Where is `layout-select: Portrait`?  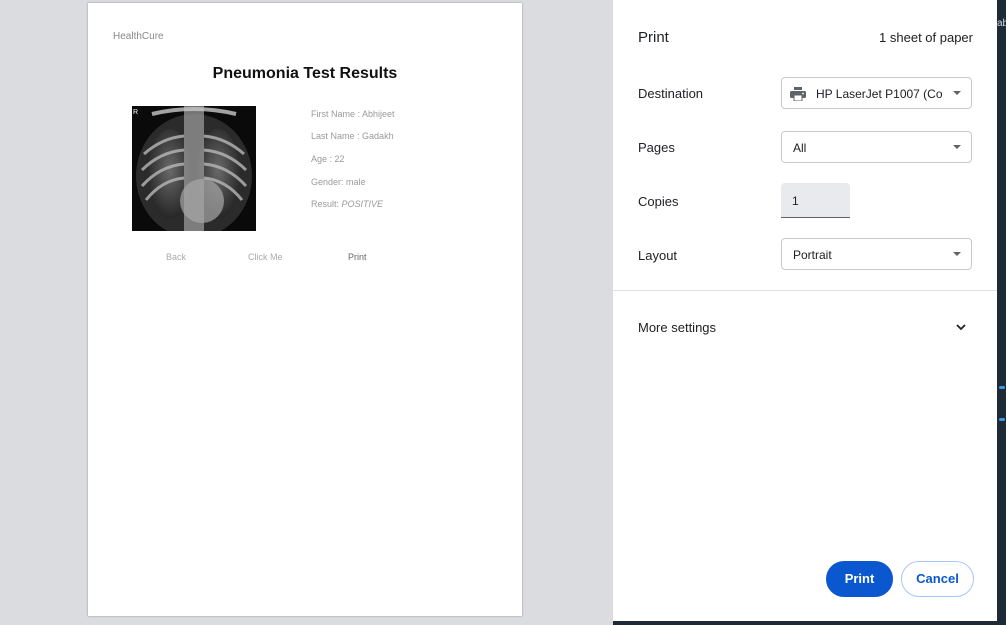 layout-select: Portrait is located at coordinates (876, 254).